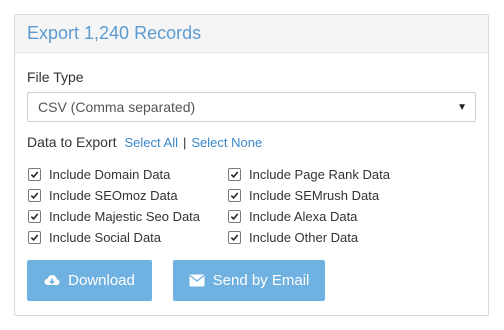 This screenshot has height=330, width=504. Describe the element at coordinates (151, 142) in the screenshot. I see `select-all-link: Select All` at that location.